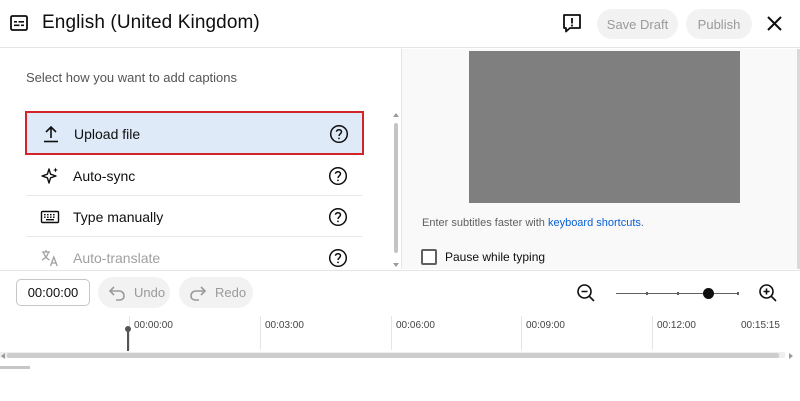 The height and width of the screenshot is (401, 800). Describe the element at coordinates (760, 325) in the screenshot. I see `time-marker-label: 00:15:15` at that location.